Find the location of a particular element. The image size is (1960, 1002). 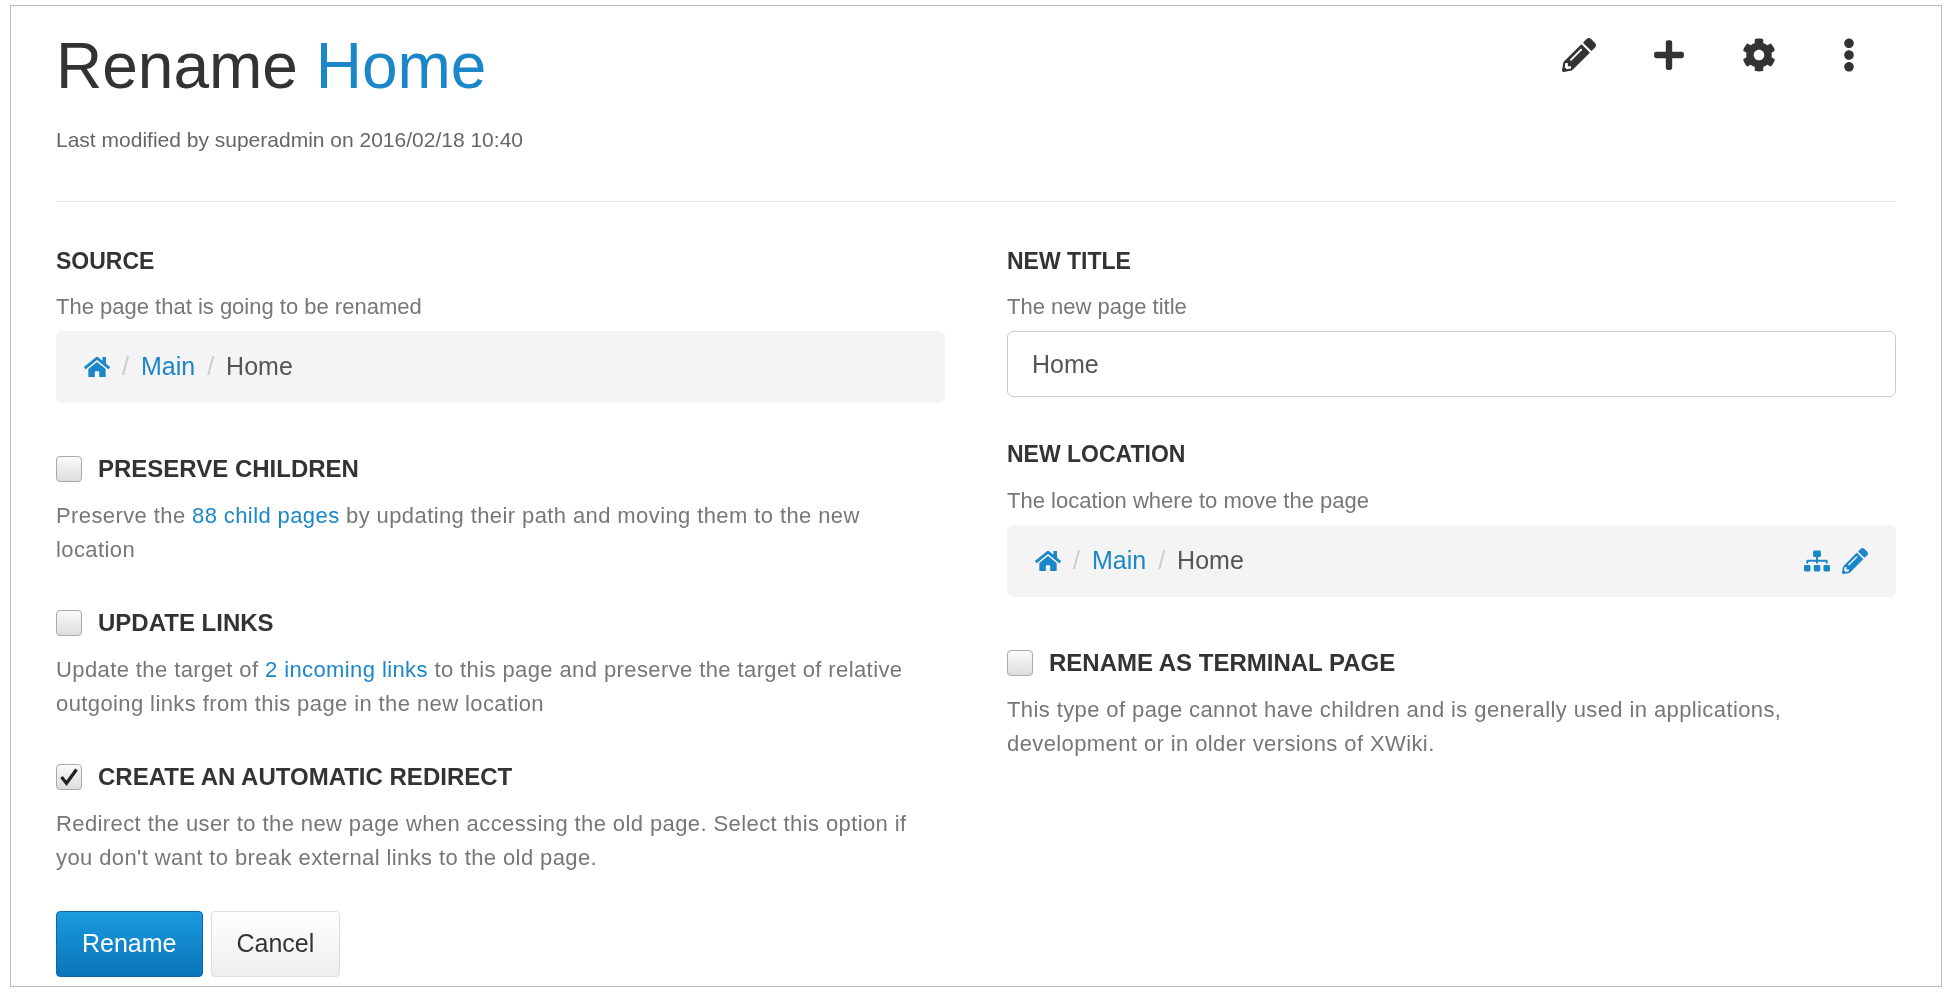

inline-link: 2 incoming links is located at coordinates (346, 669).